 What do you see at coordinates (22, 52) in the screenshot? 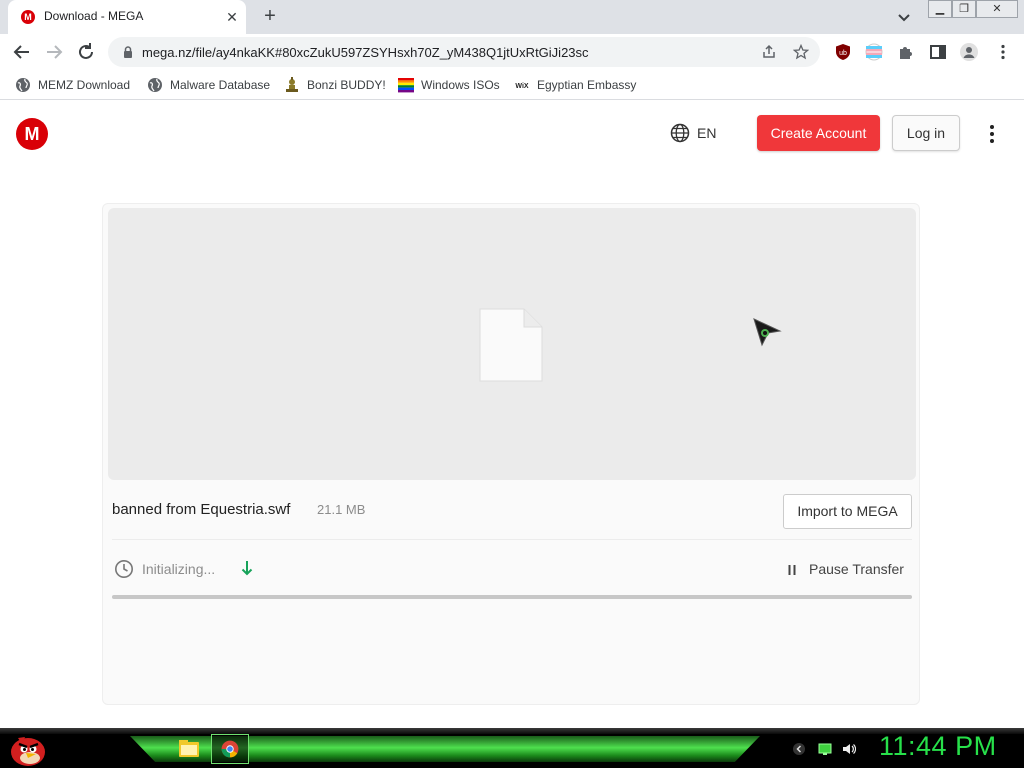
I see `back-arrow-icon` at bounding box center [22, 52].